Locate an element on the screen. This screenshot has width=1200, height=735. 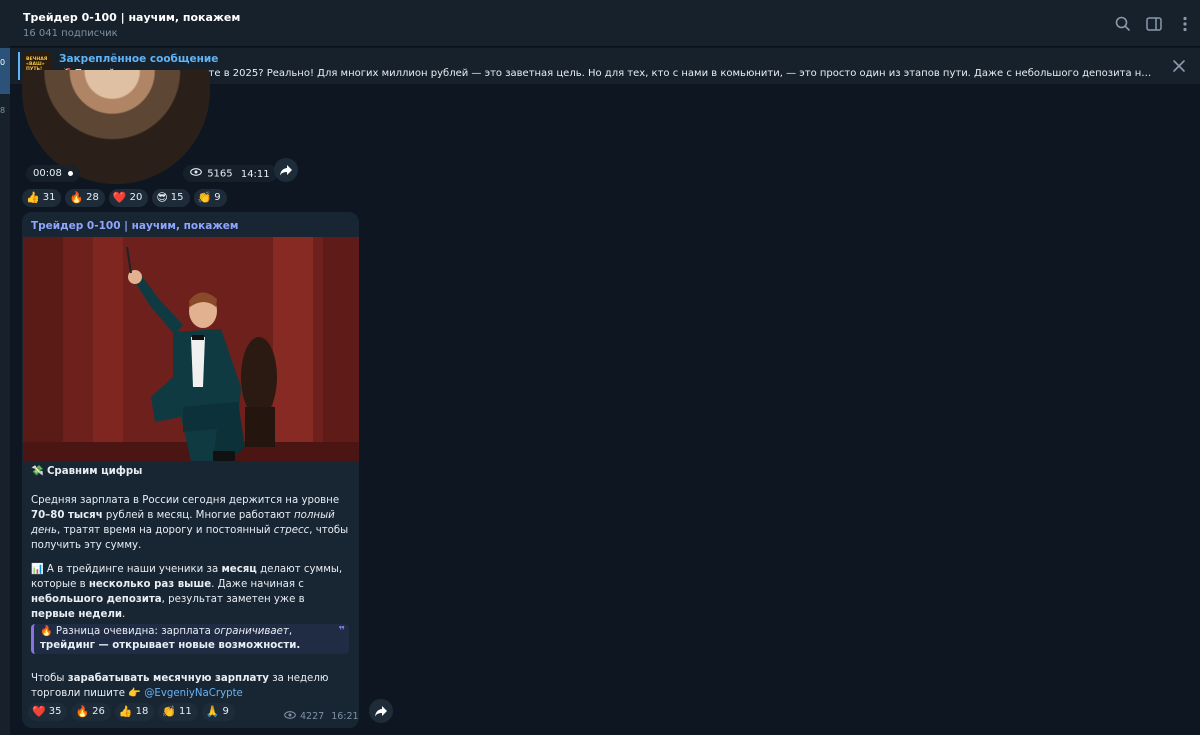
chart-icon: 📊 is located at coordinates (37, 569).